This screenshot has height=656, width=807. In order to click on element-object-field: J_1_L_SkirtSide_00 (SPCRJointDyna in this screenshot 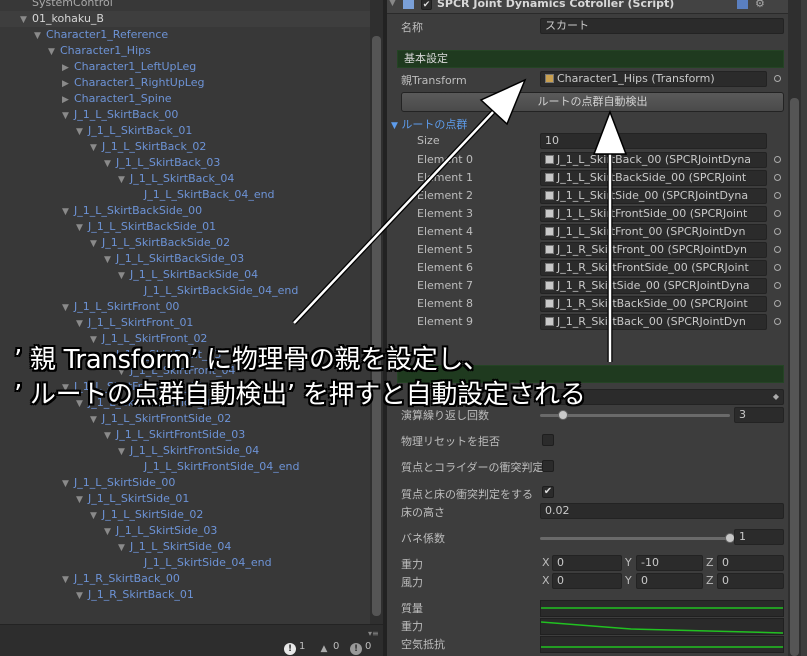, I will do `click(653, 196)`.